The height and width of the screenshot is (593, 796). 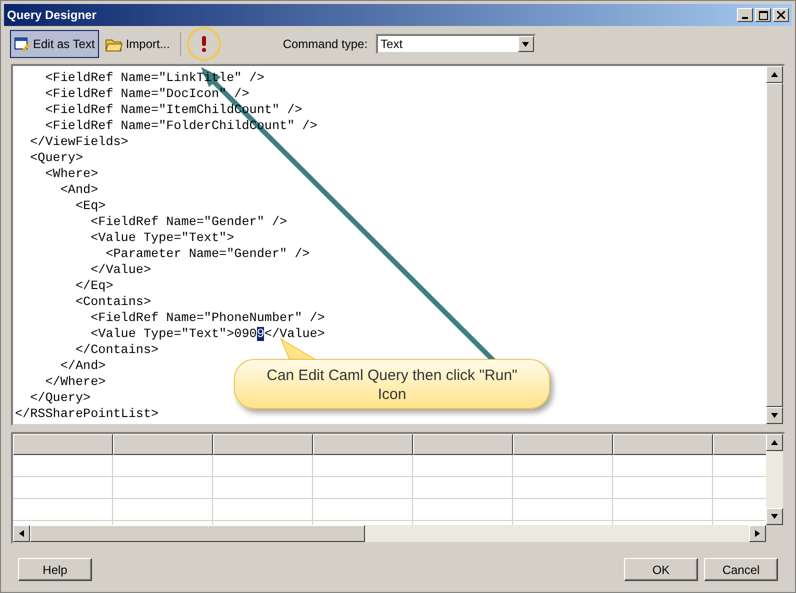 What do you see at coordinates (197, 533) in the screenshot?
I see `scrollbar-thumb` at bounding box center [197, 533].